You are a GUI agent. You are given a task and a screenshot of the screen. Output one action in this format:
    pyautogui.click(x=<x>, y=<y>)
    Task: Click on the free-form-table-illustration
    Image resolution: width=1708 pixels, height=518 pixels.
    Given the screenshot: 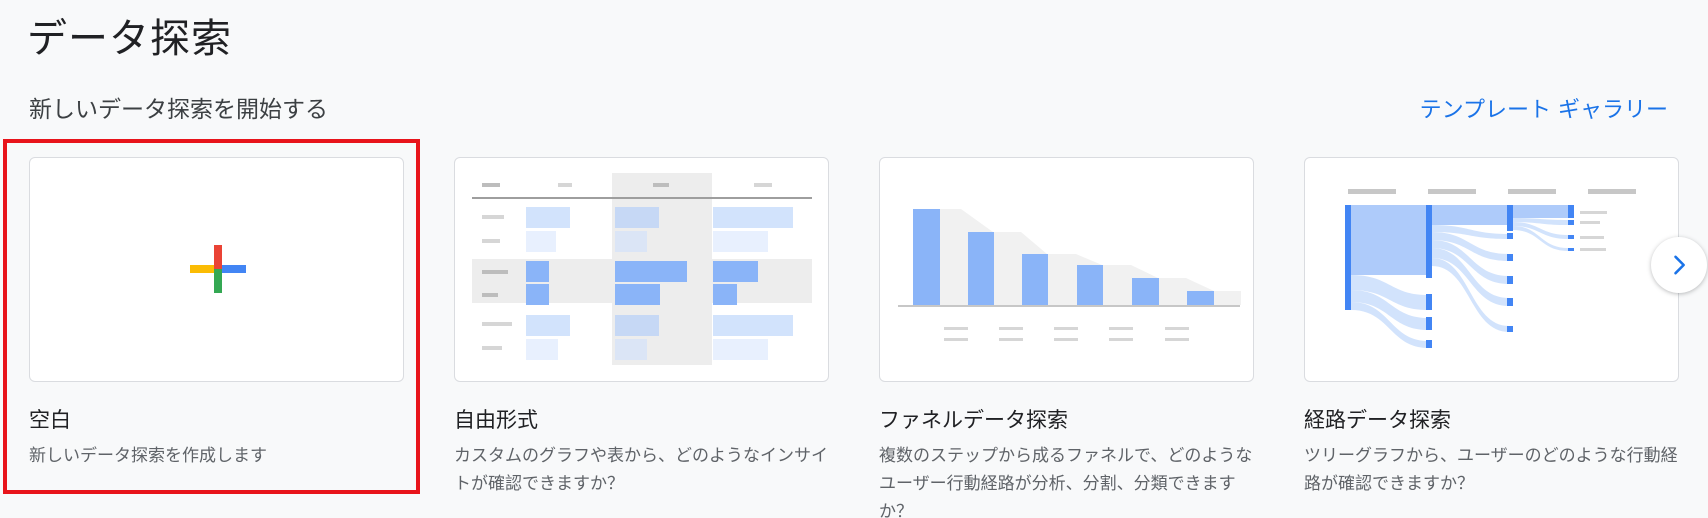 What is the action you would take?
    pyautogui.click(x=642, y=269)
    